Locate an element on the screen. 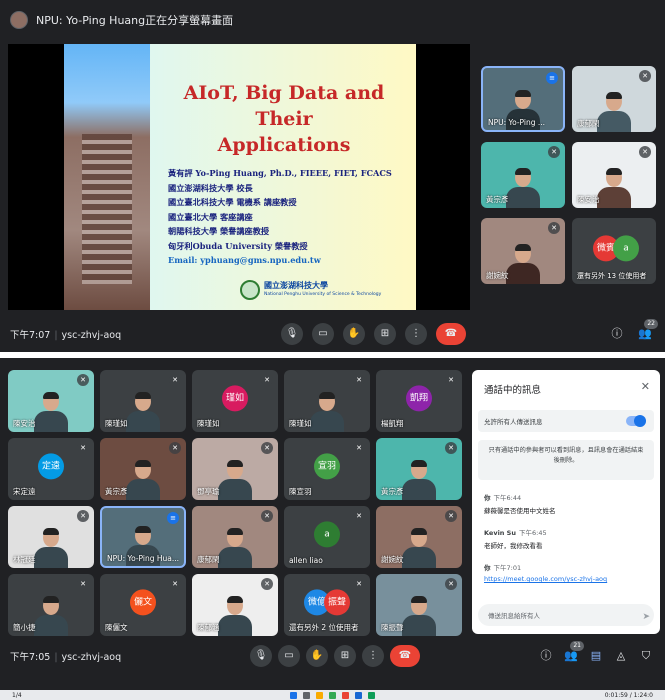 The image size is (665, 700). meeting-time: 下午7:05 | ysc-zhvj-aoq is located at coordinates (66, 657).